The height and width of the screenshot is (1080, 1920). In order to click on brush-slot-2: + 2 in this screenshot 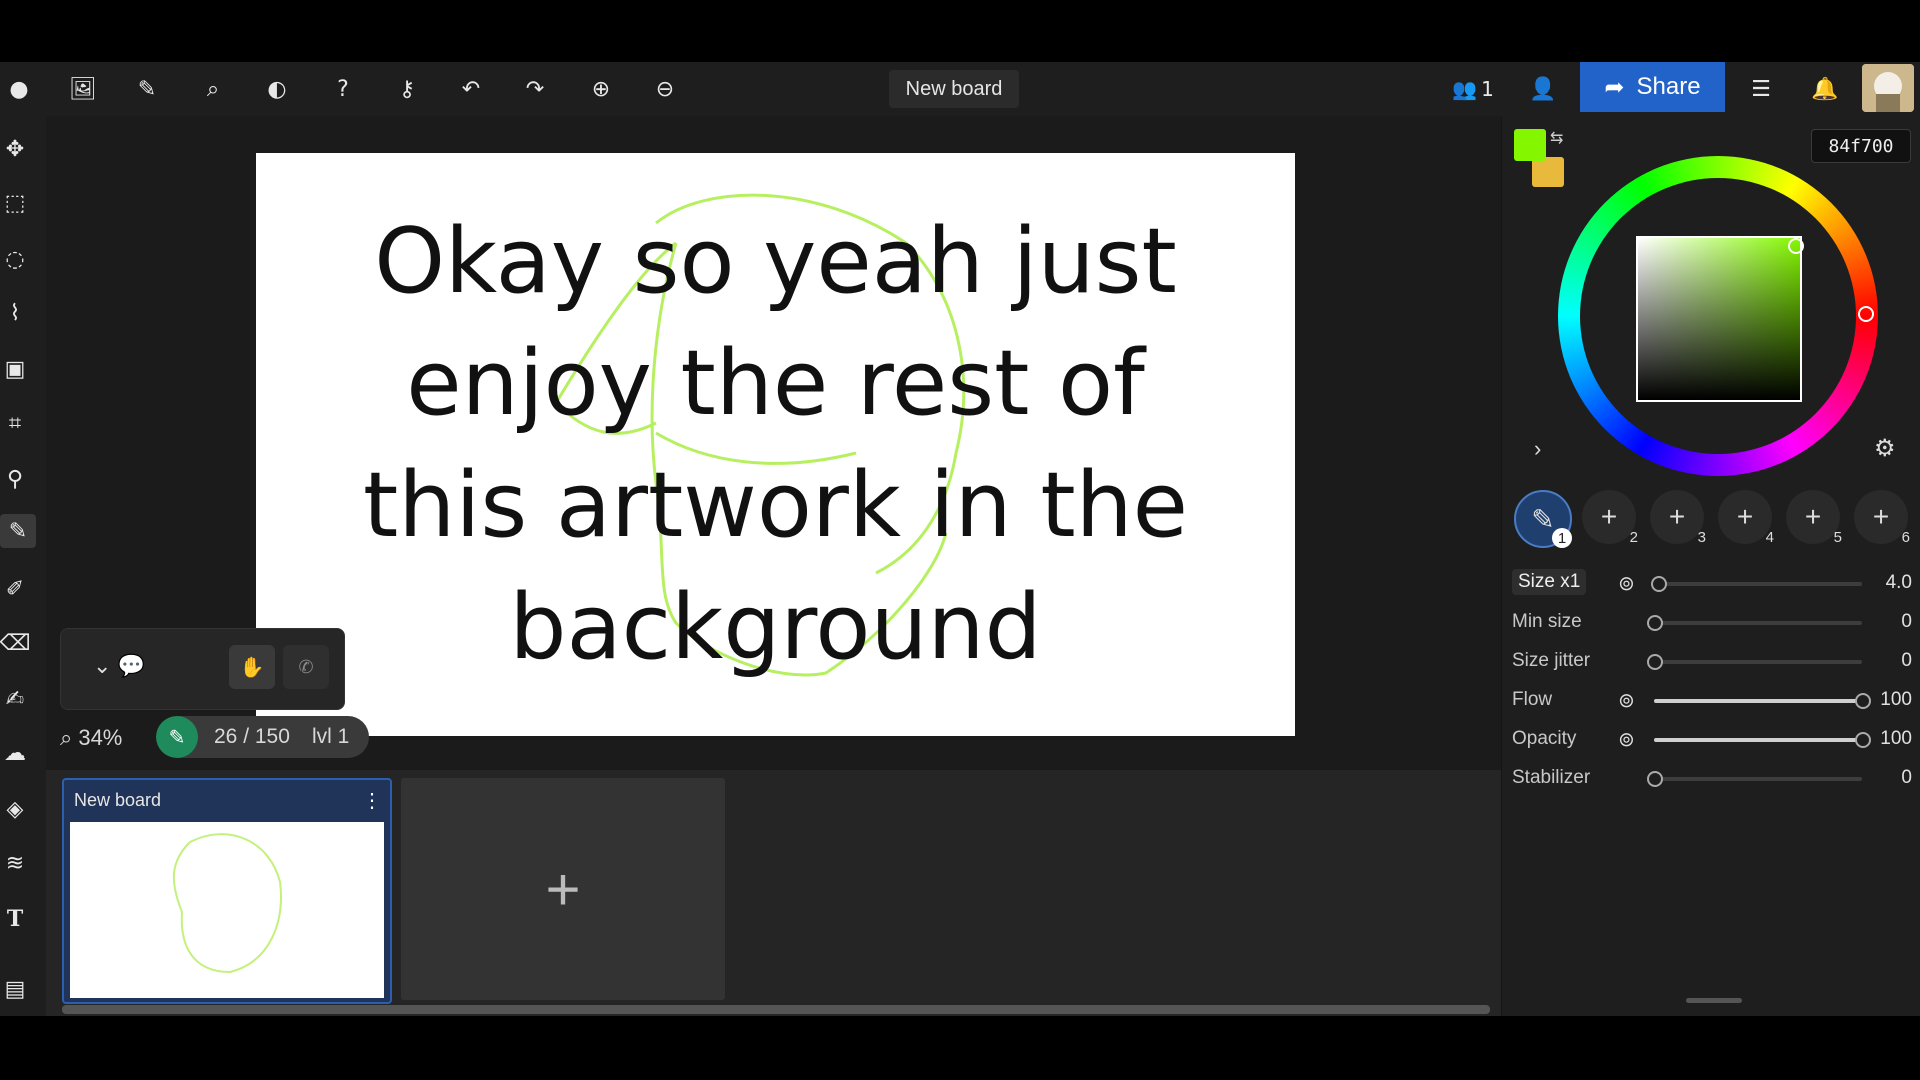, I will do `click(1610, 518)`.